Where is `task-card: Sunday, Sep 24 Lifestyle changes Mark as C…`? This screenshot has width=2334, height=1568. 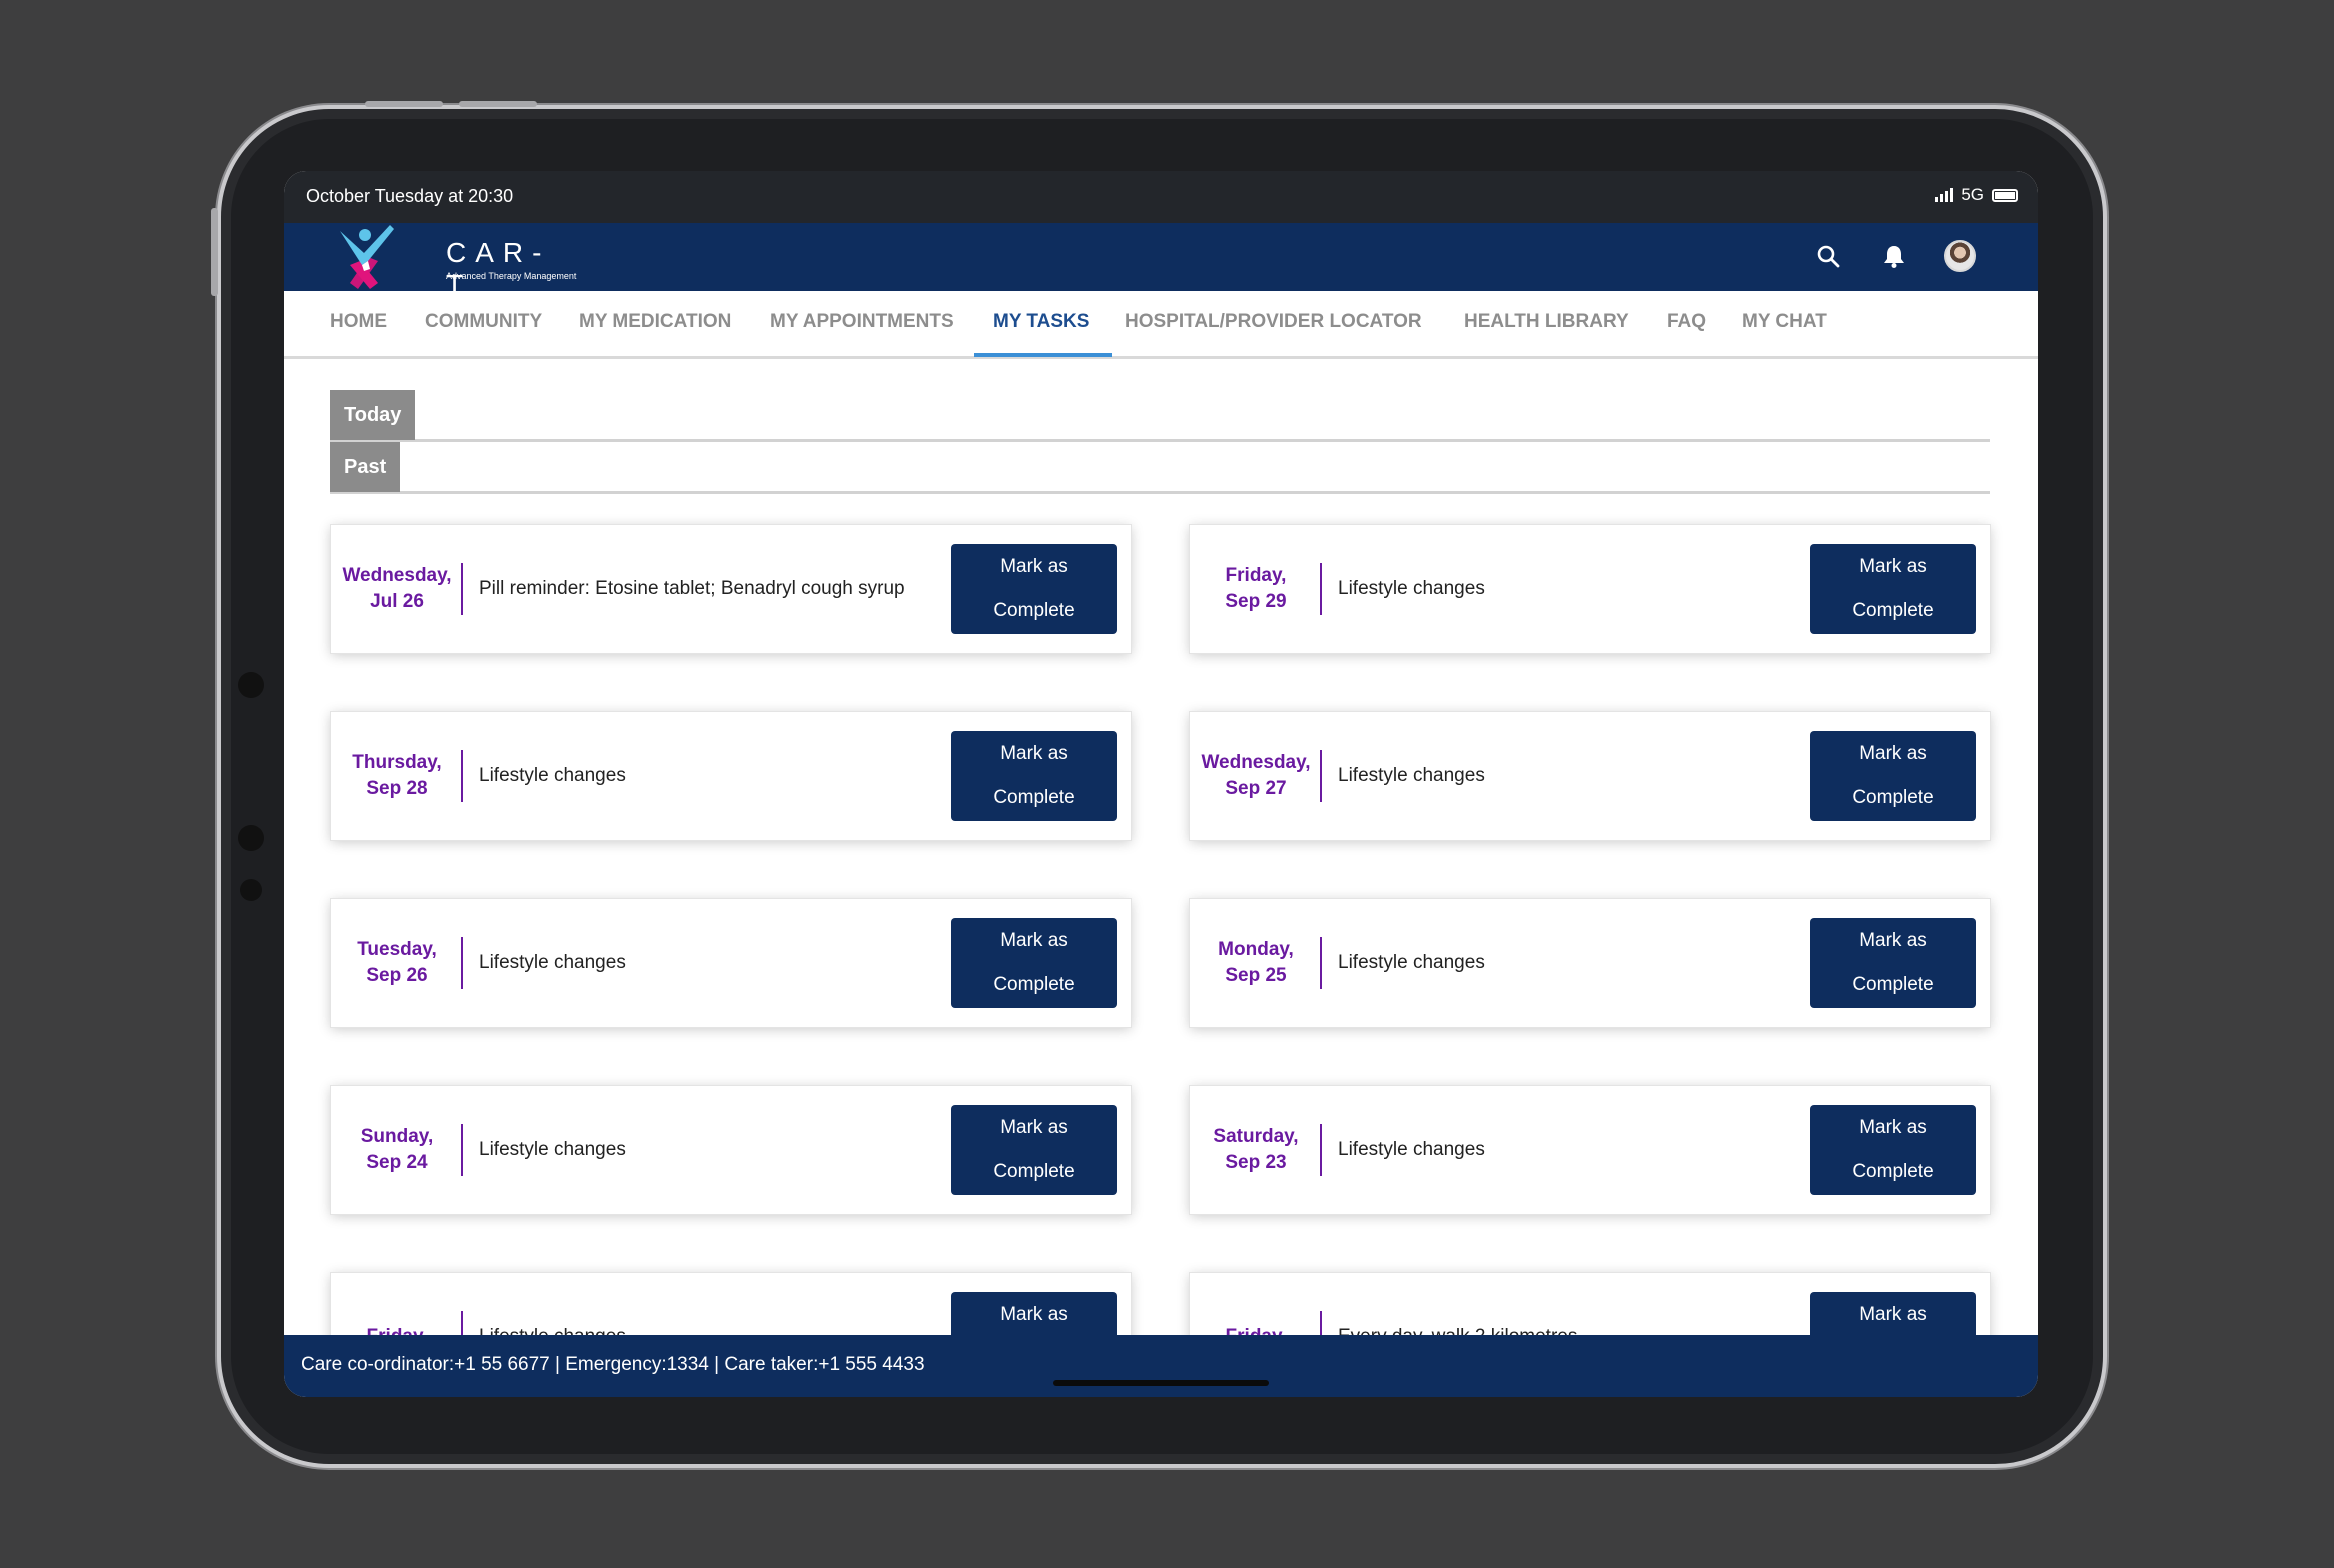
task-card: Sunday, Sep 24 Lifestyle changes Mark as C… is located at coordinates (731, 1150).